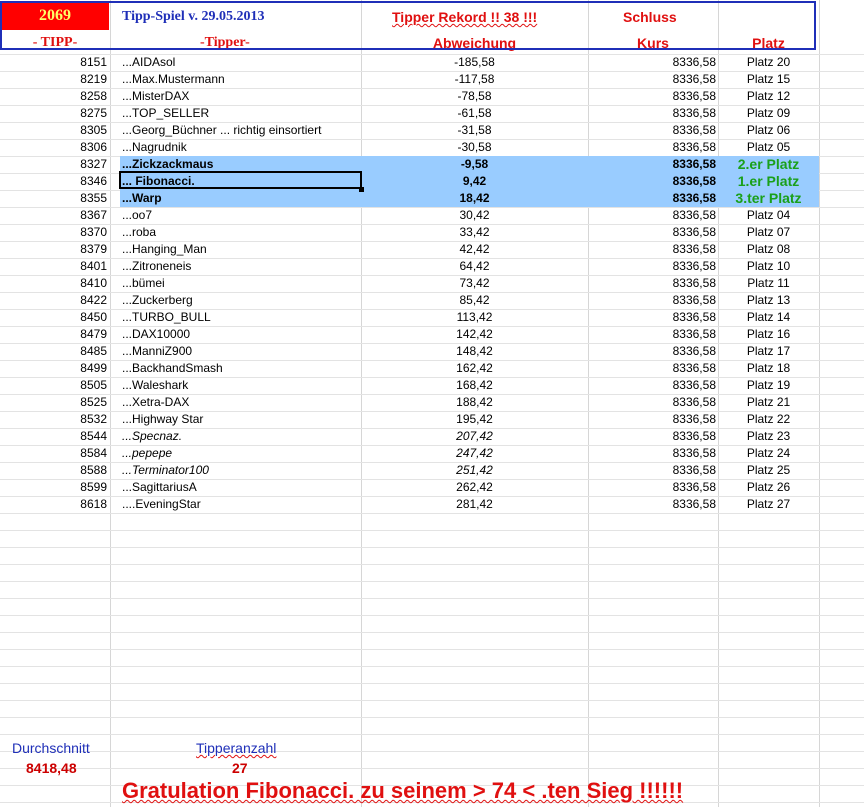  Describe the element at coordinates (768, 96) in the screenshot. I see `platz-cell: Platz 12` at that location.